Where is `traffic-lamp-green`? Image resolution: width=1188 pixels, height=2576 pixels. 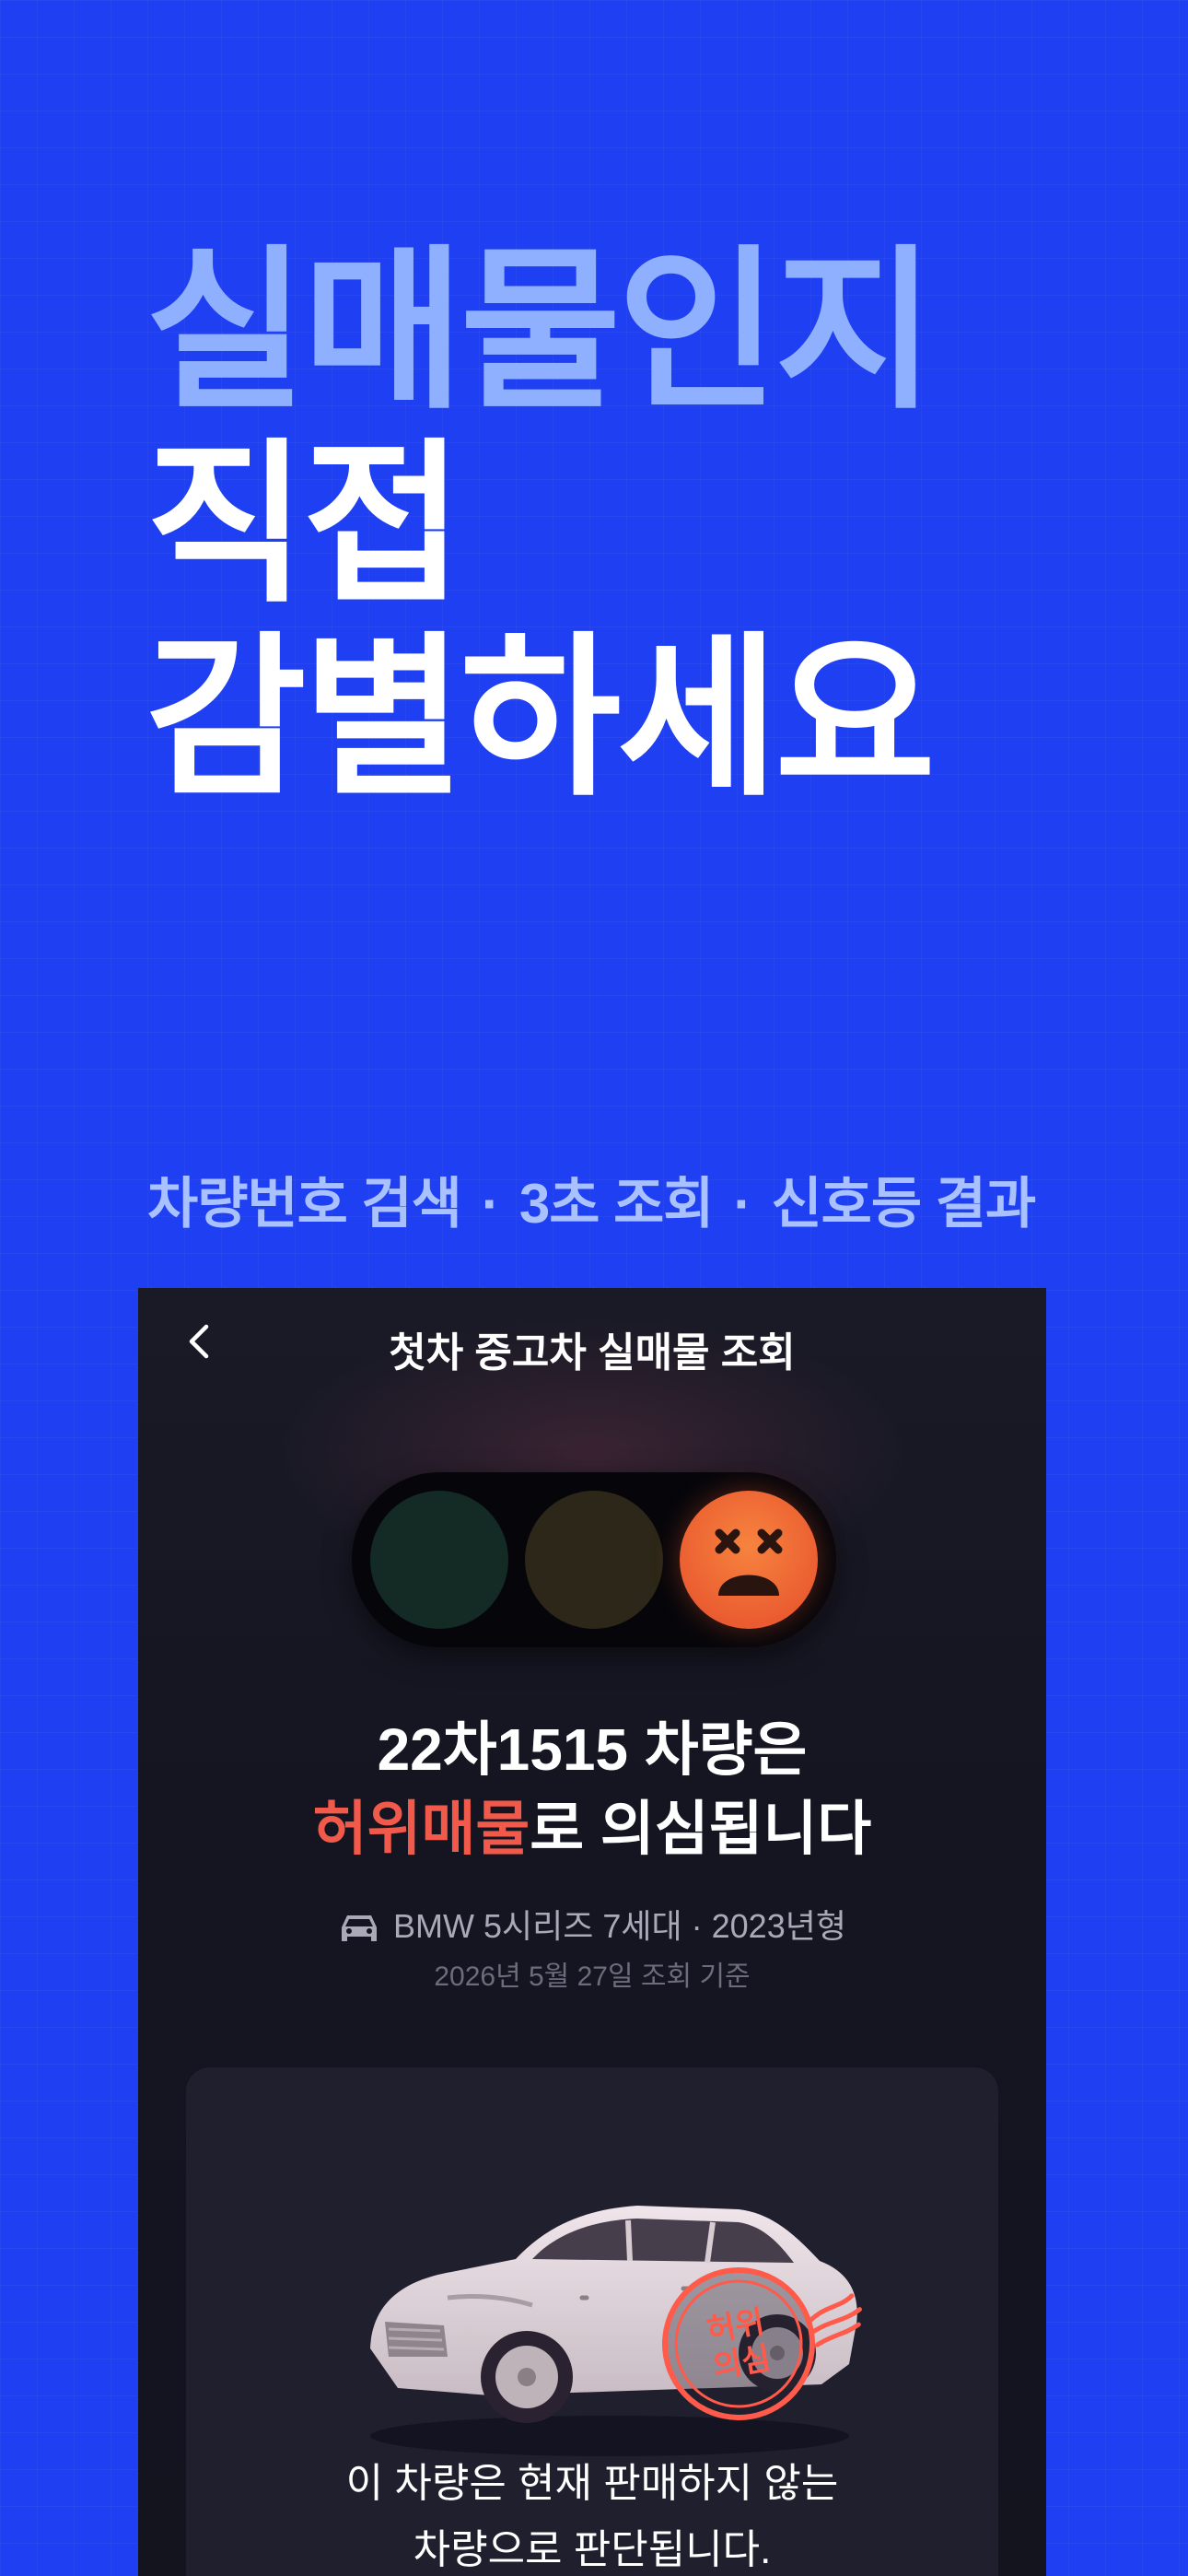
traffic-lamp-green is located at coordinates (439, 1560).